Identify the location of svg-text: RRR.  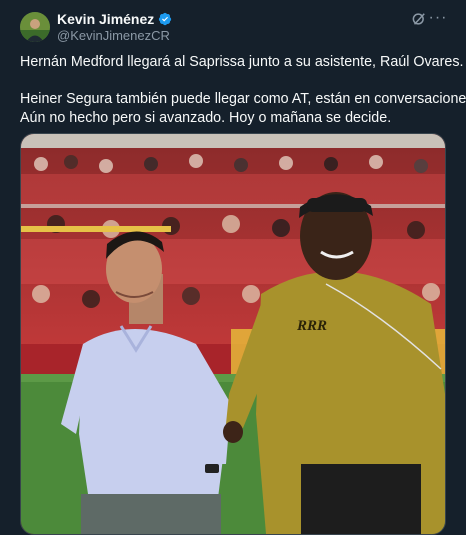
(311, 326).